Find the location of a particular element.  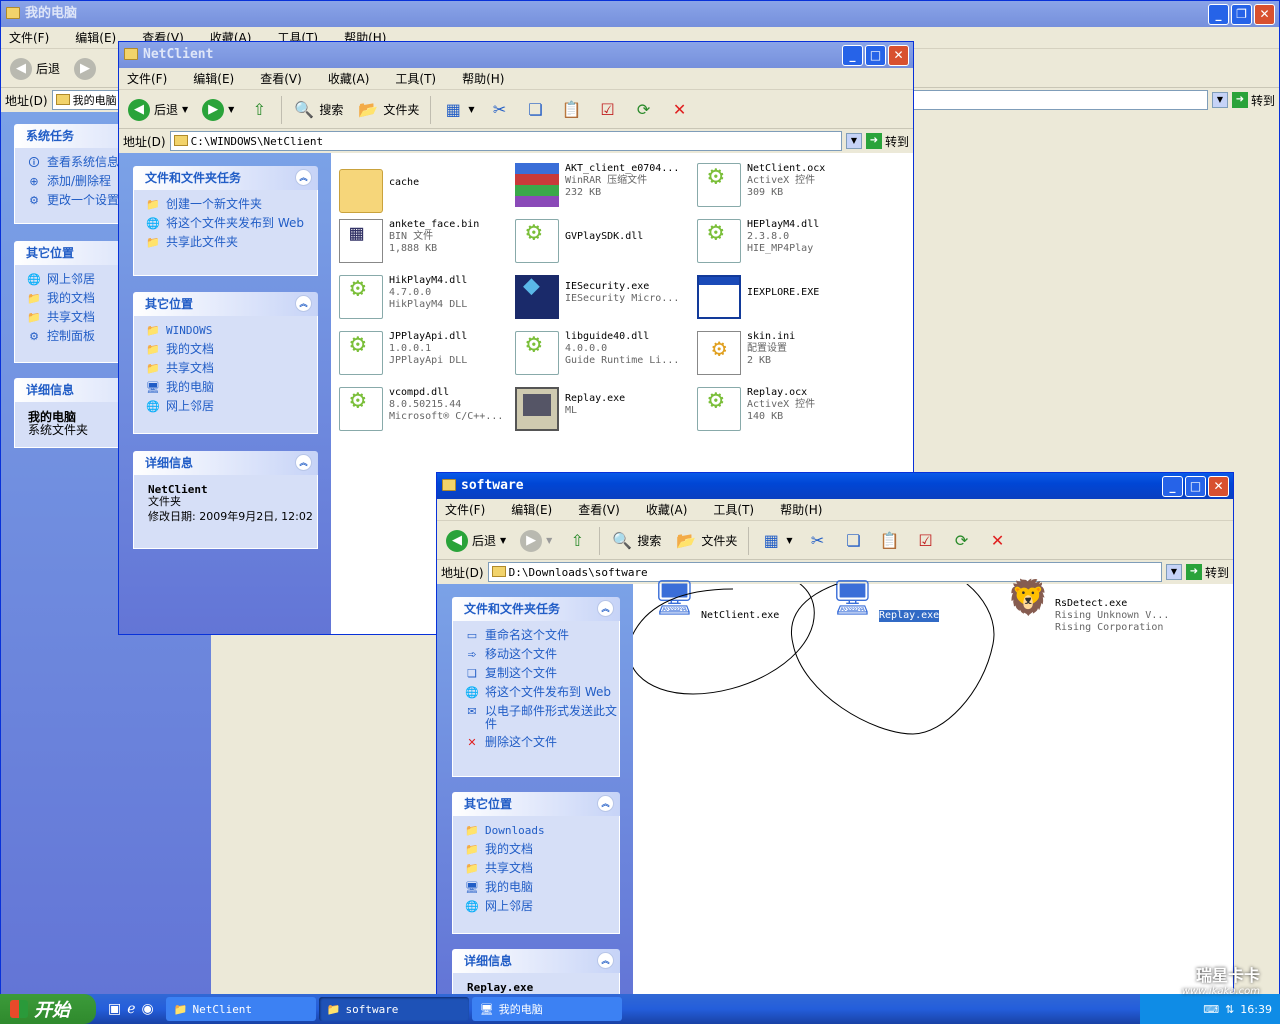

file-item: skin.ini配置设置2 KB is located at coordinates (784, 353).